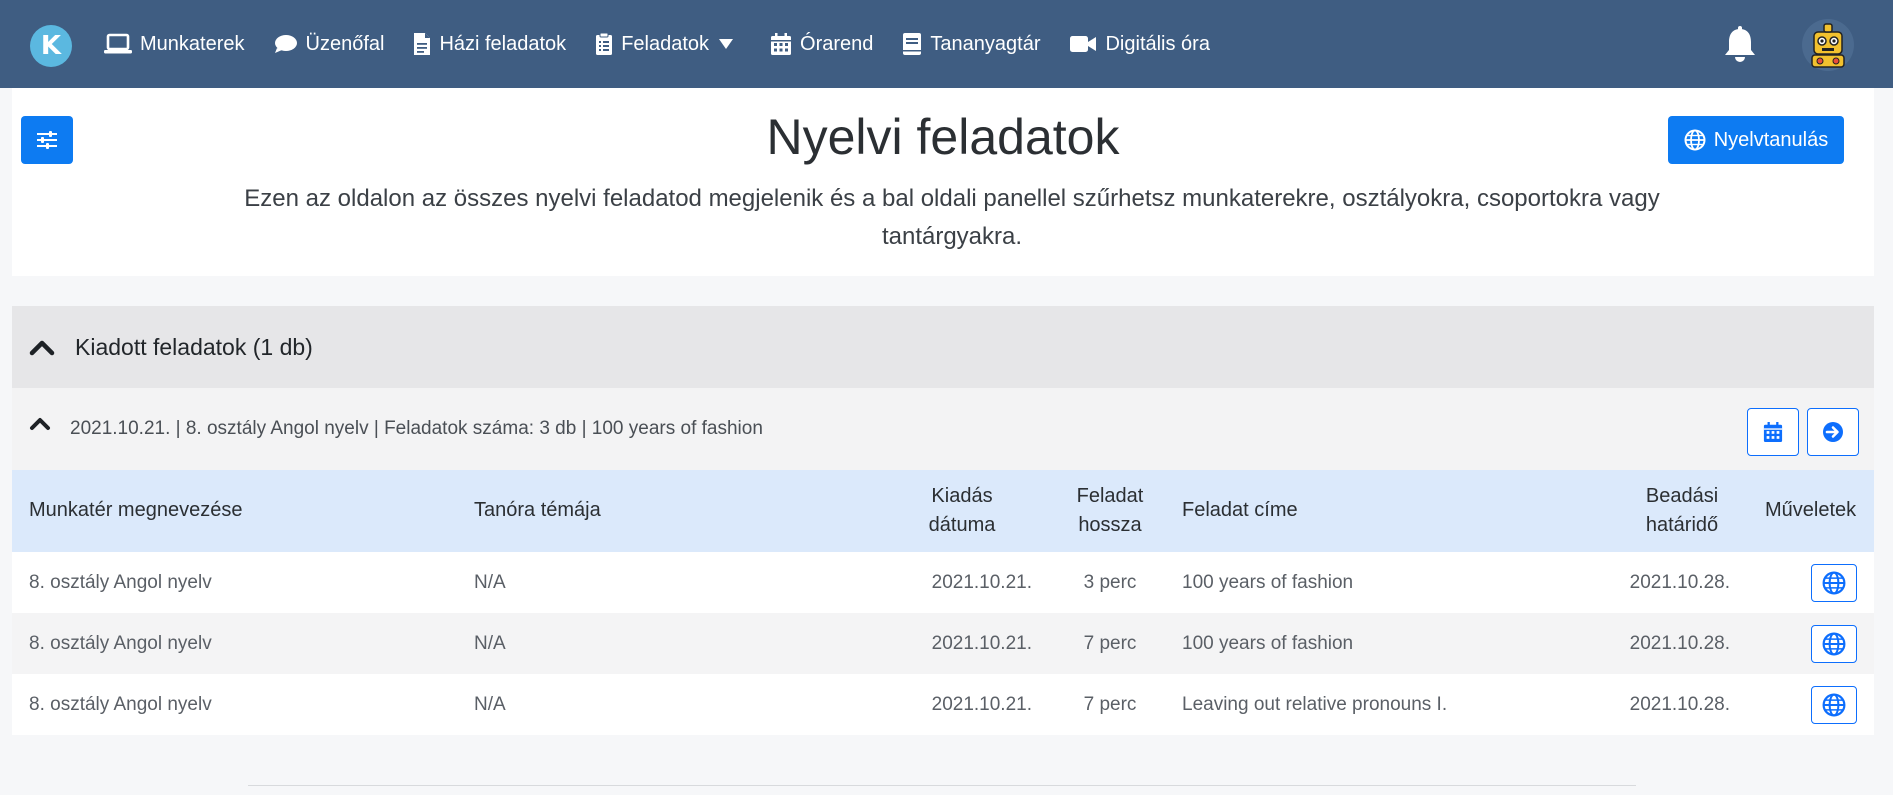 The width and height of the screenshot is (1893, 795). I want to click on cell-task-title: Leaving out relative pronouns I., so click(1315, 704).